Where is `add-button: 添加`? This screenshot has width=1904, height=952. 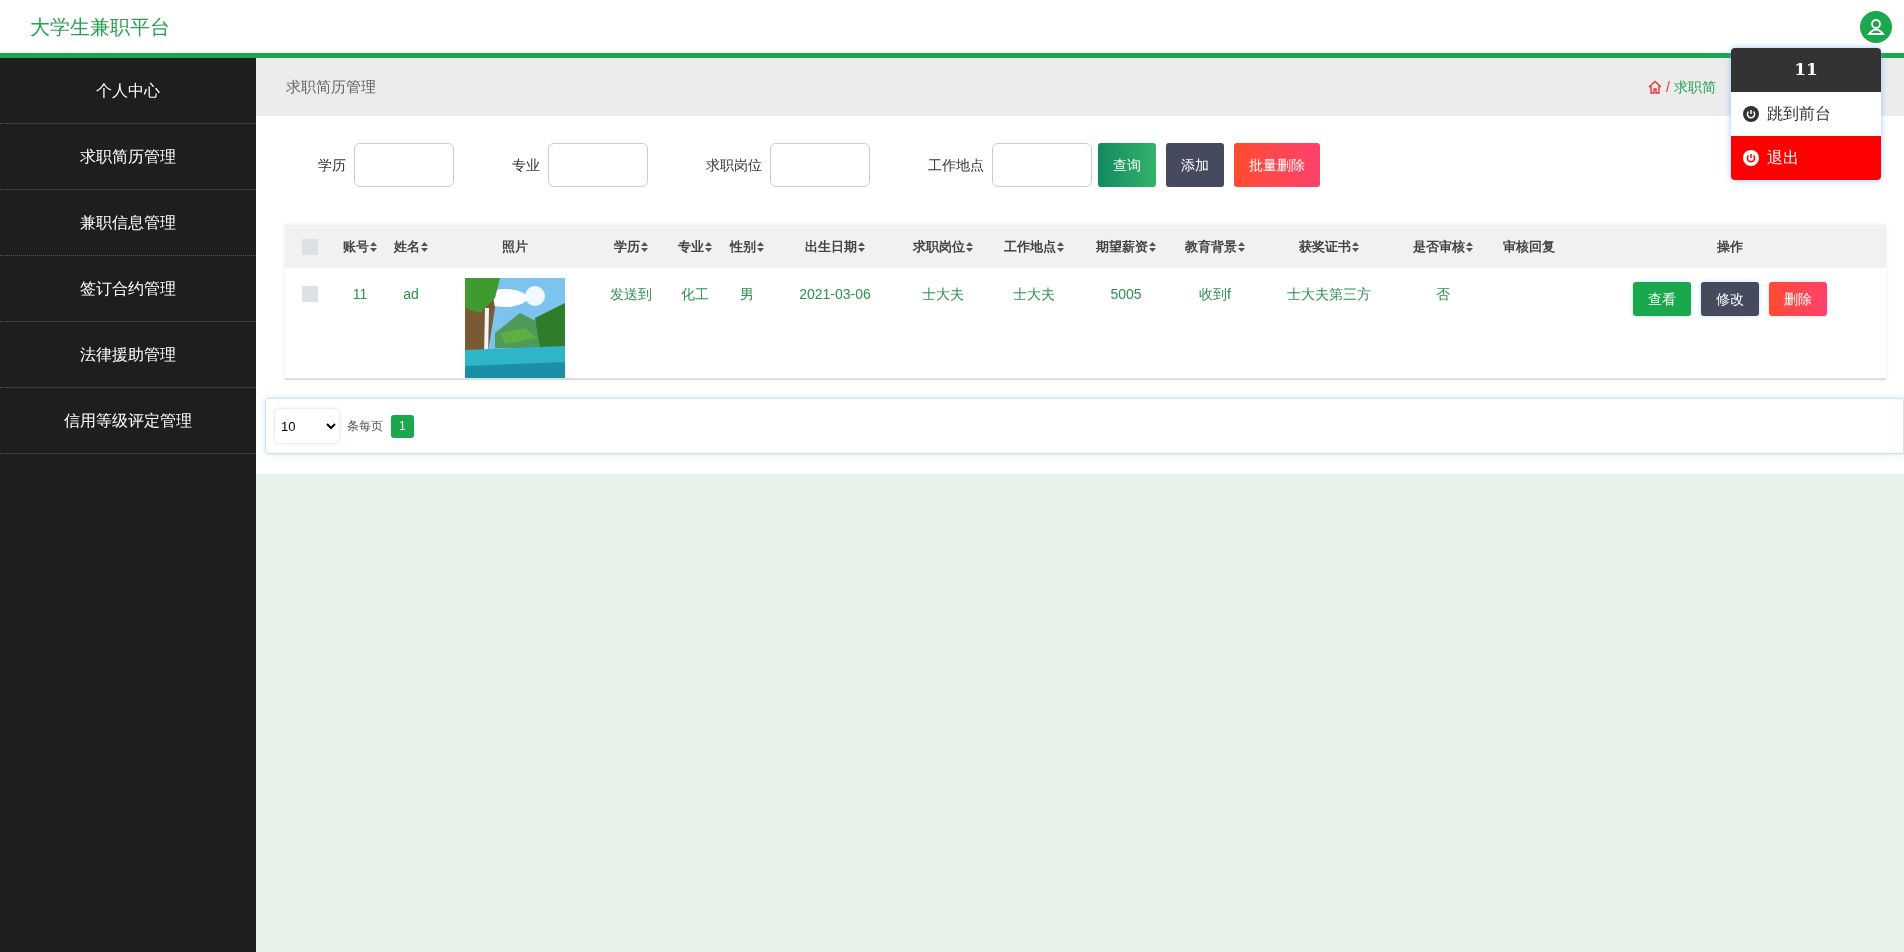
add-button: 添加 is located at coordinates (1195, 165).